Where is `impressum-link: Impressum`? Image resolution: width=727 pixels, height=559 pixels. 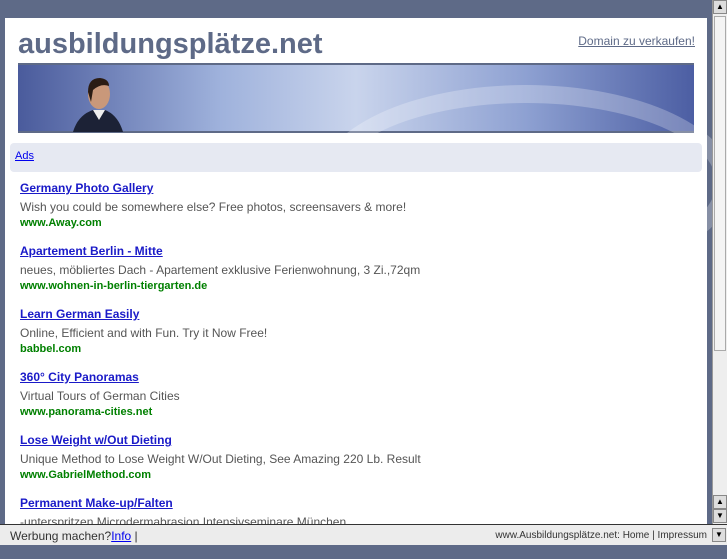 impressum-link: Impressum is located at coordinates (682, 535).